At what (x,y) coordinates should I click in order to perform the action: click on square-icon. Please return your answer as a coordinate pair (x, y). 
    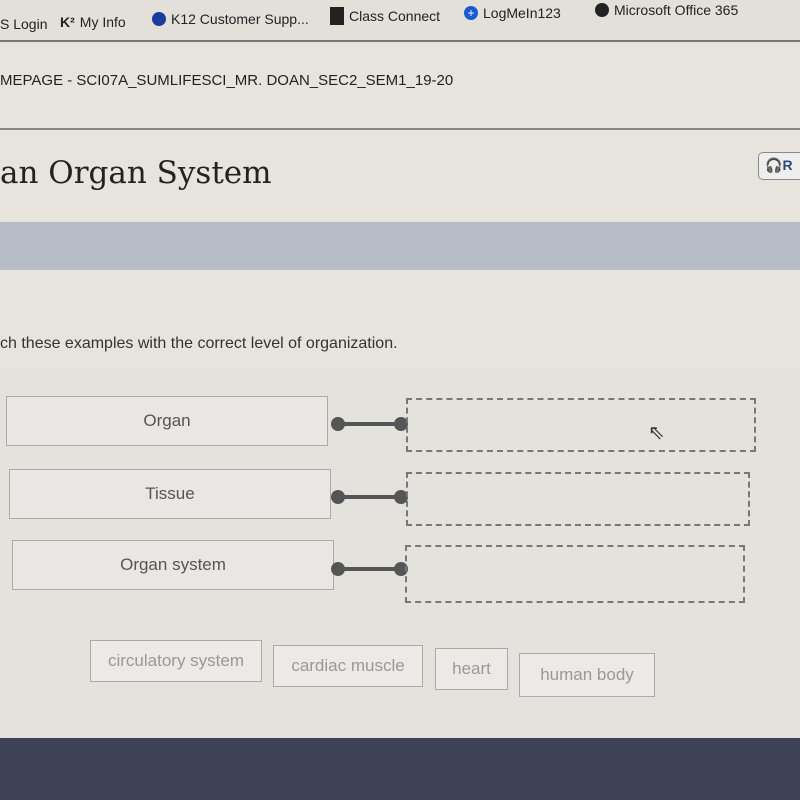
    Looking at the image, I should click on (337, 16).